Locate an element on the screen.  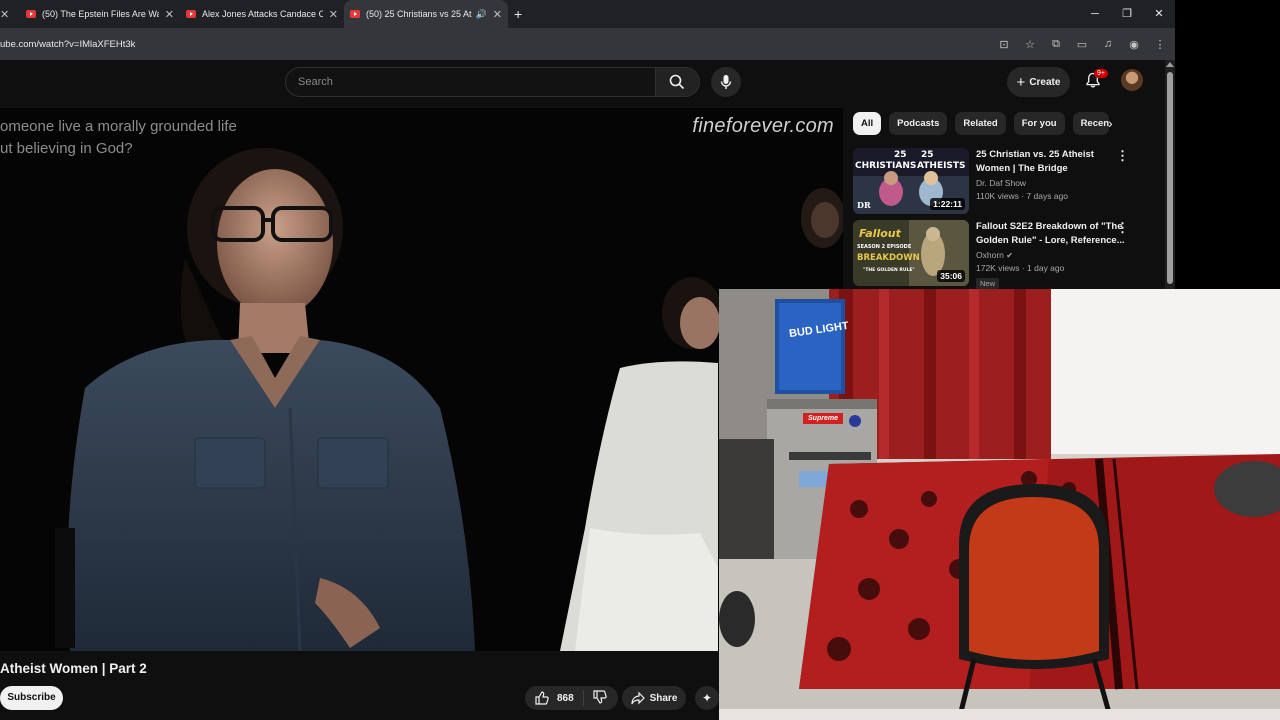
tab-title: Alex Jones Attacks Candace Owens is located at coordinates (262, 14).